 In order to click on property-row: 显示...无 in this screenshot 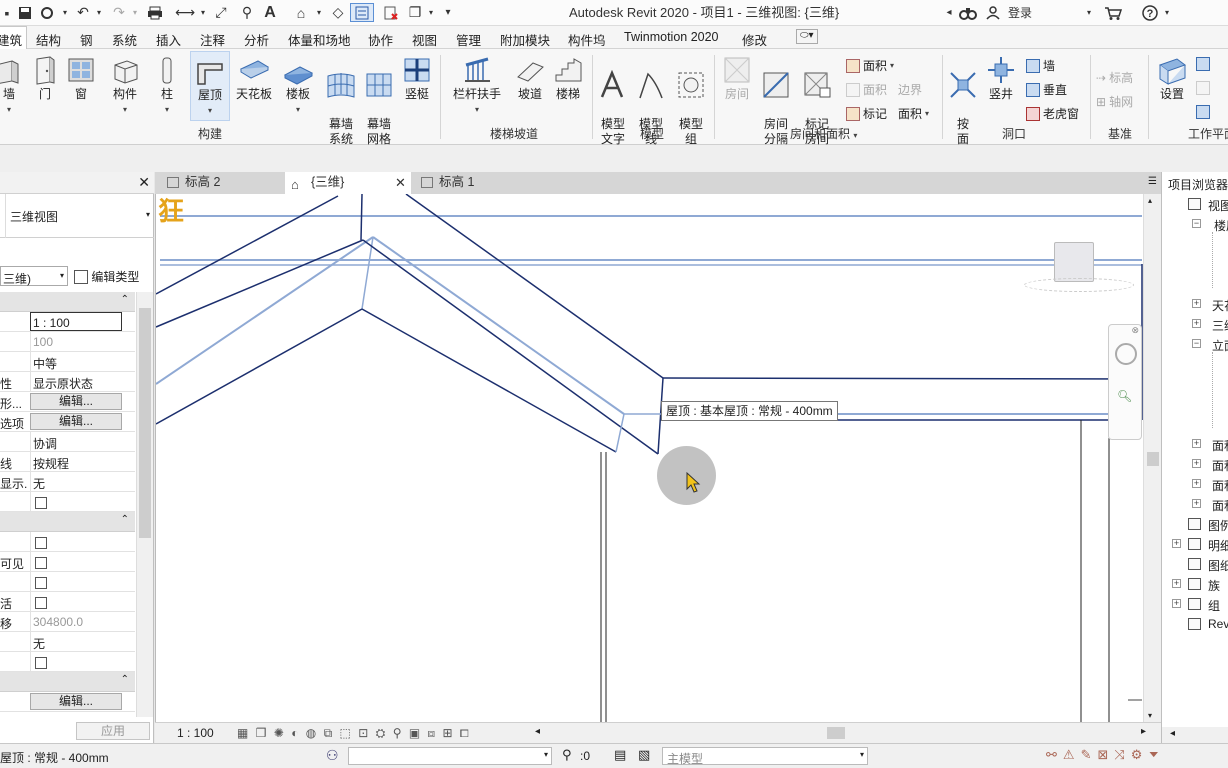, I will do `click(67, 482)`.